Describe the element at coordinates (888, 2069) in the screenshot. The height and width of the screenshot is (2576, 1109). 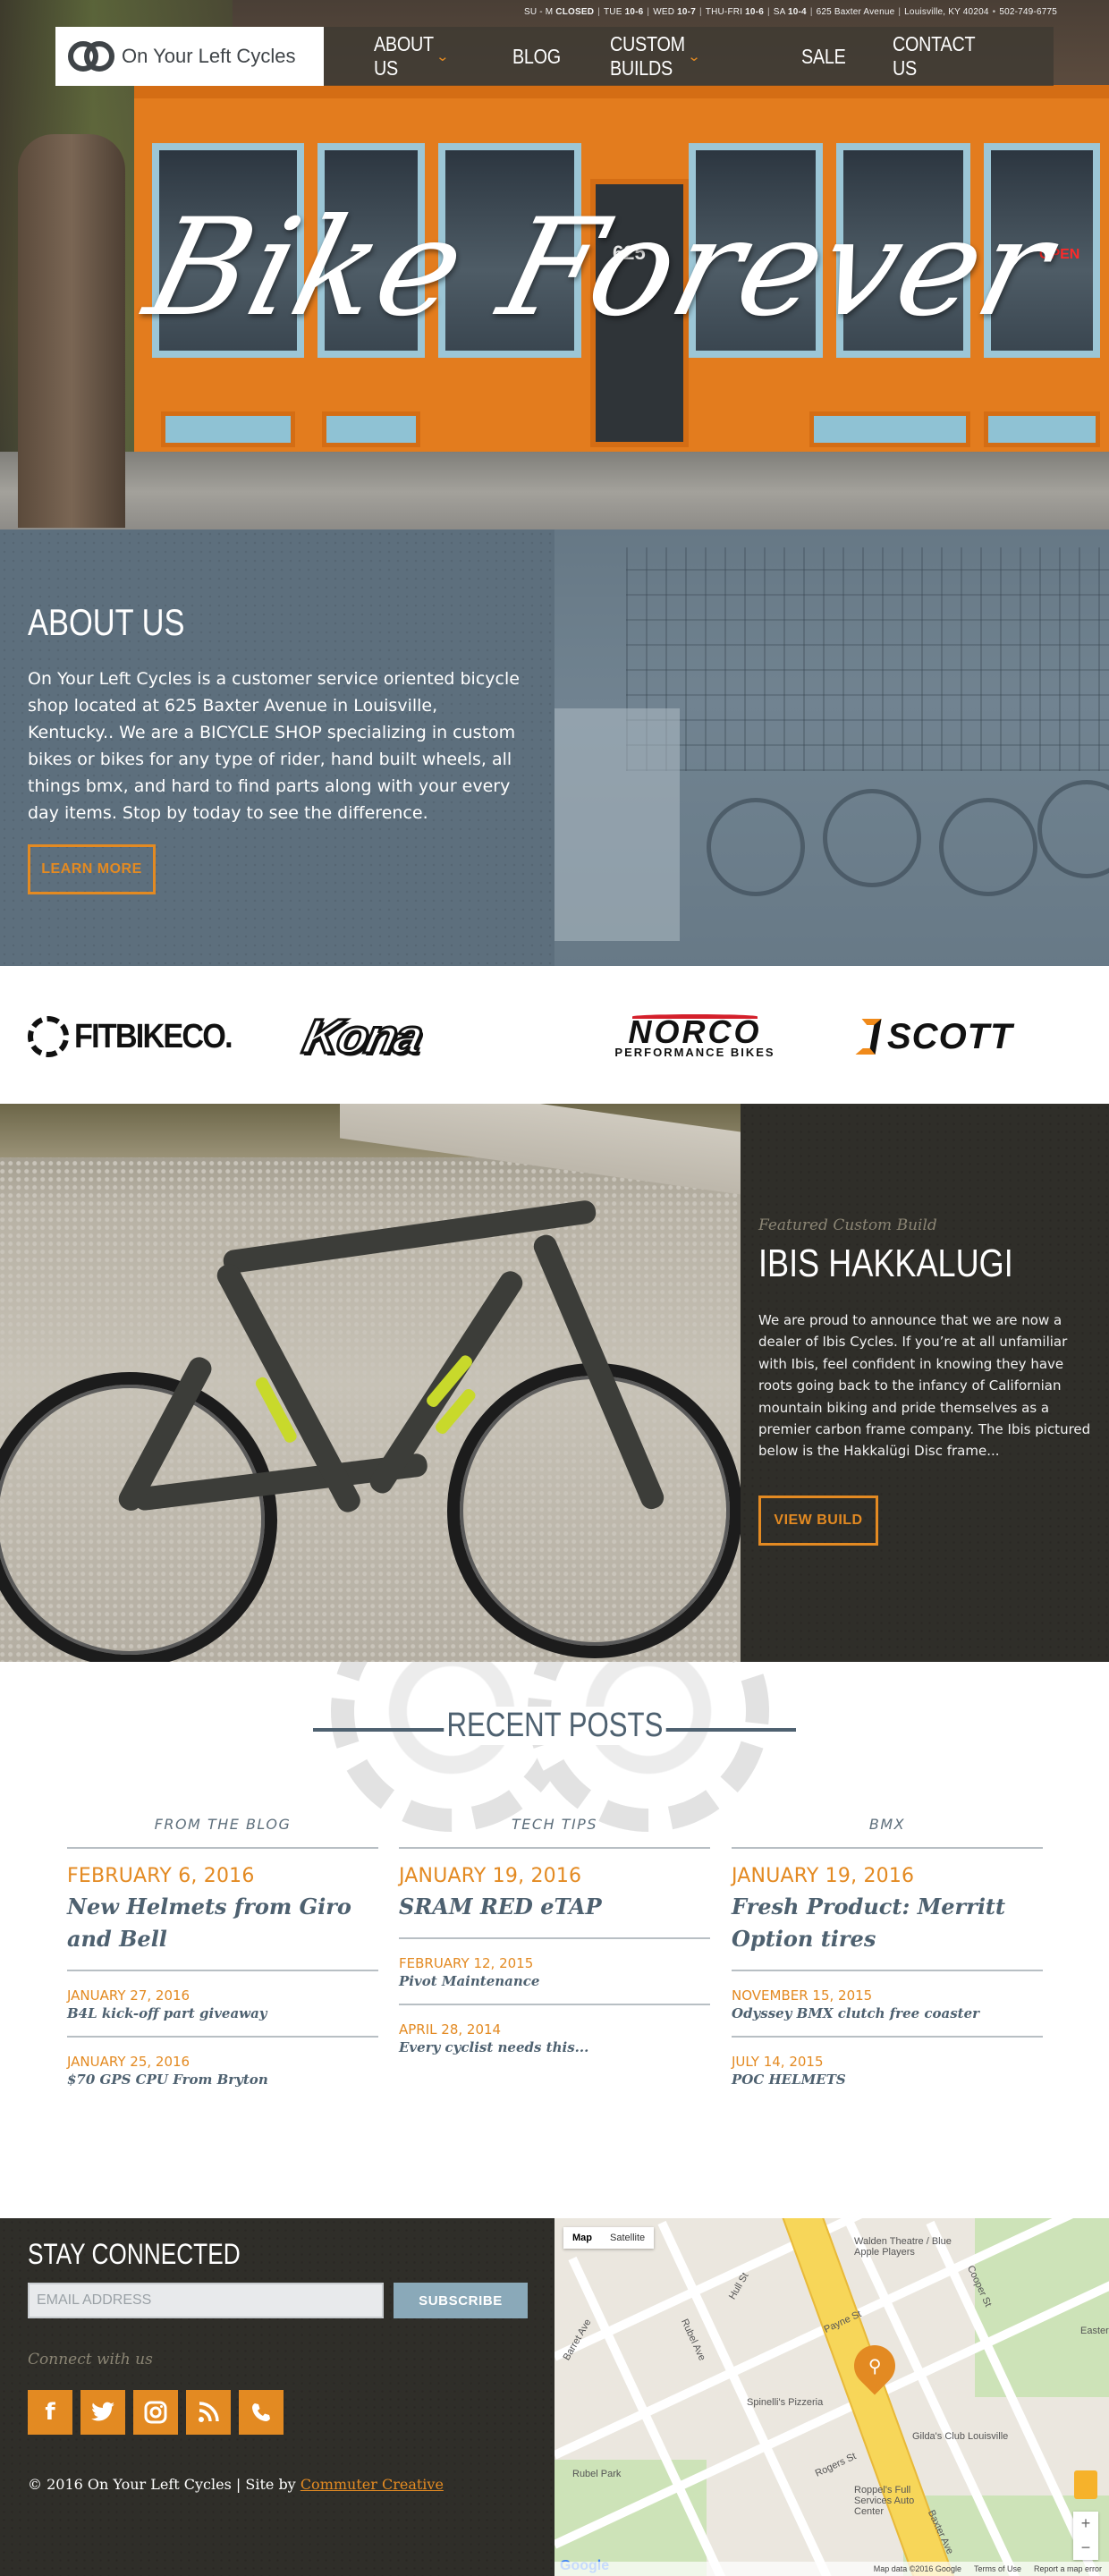
I see `list-item: JULY 14, 2015 POC HELMETS` at that location.